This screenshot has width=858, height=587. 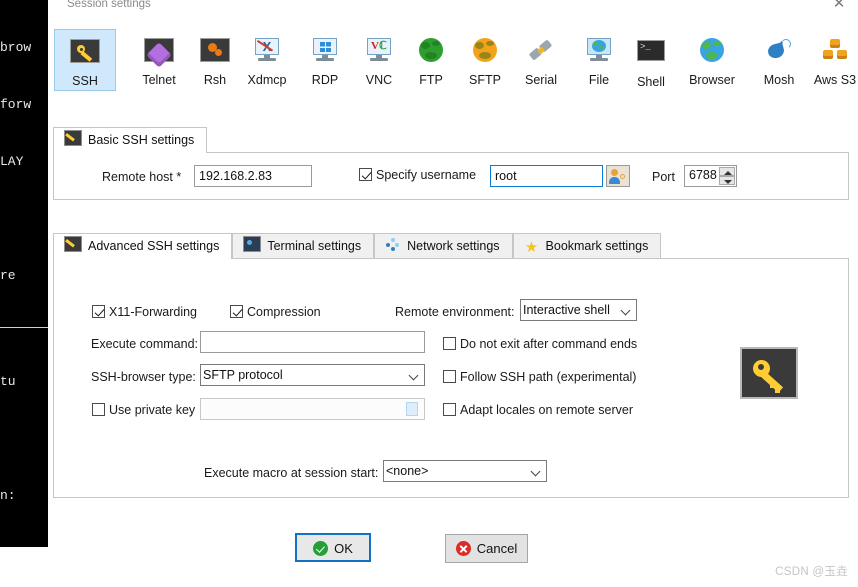 What do you see at coordinates (547, 410) in the screenshot?
I see `checkbox-label: Adapt locales on remote server` at bounding box center [547, 410].